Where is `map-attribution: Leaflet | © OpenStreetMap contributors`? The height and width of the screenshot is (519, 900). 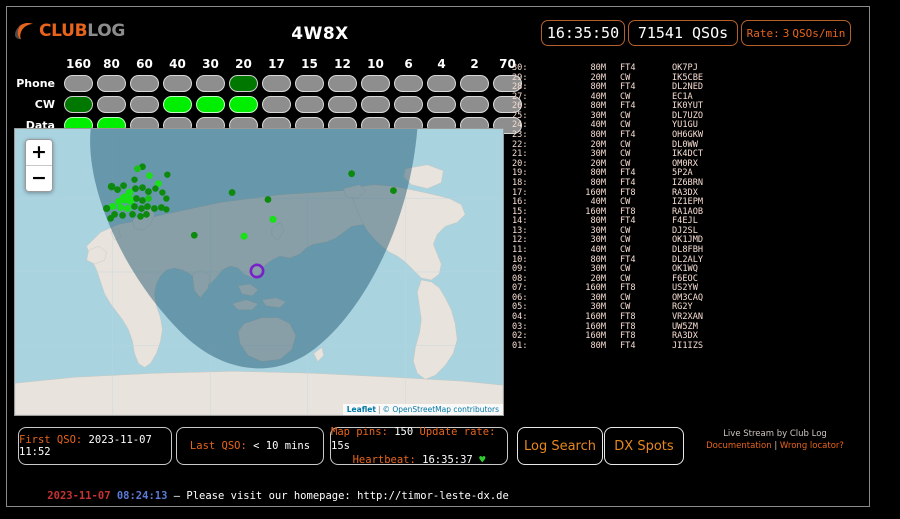
map-attribution: Leaflet | © OpenStreetMap contributors is located at coordinates (422, 409).